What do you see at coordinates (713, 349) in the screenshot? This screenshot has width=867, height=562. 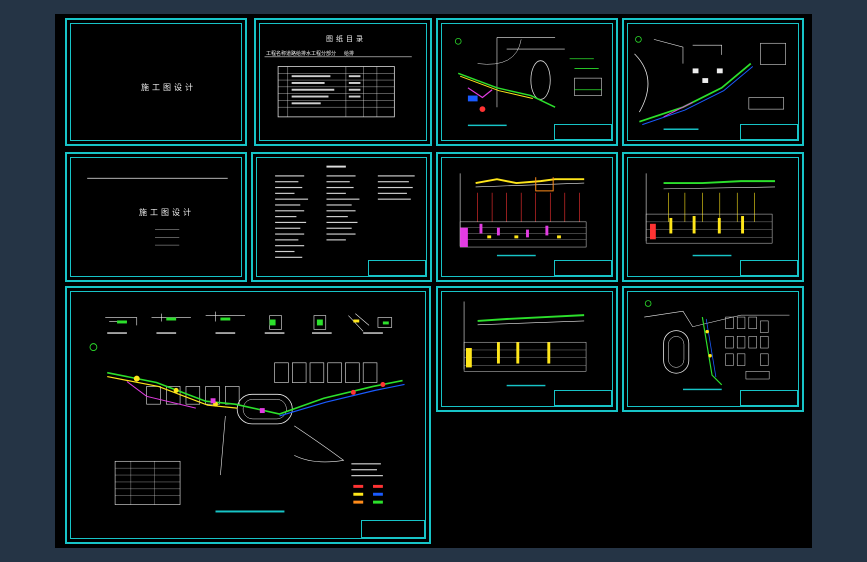 I see `sheet-site-plan` at bounding box center [713, 349].